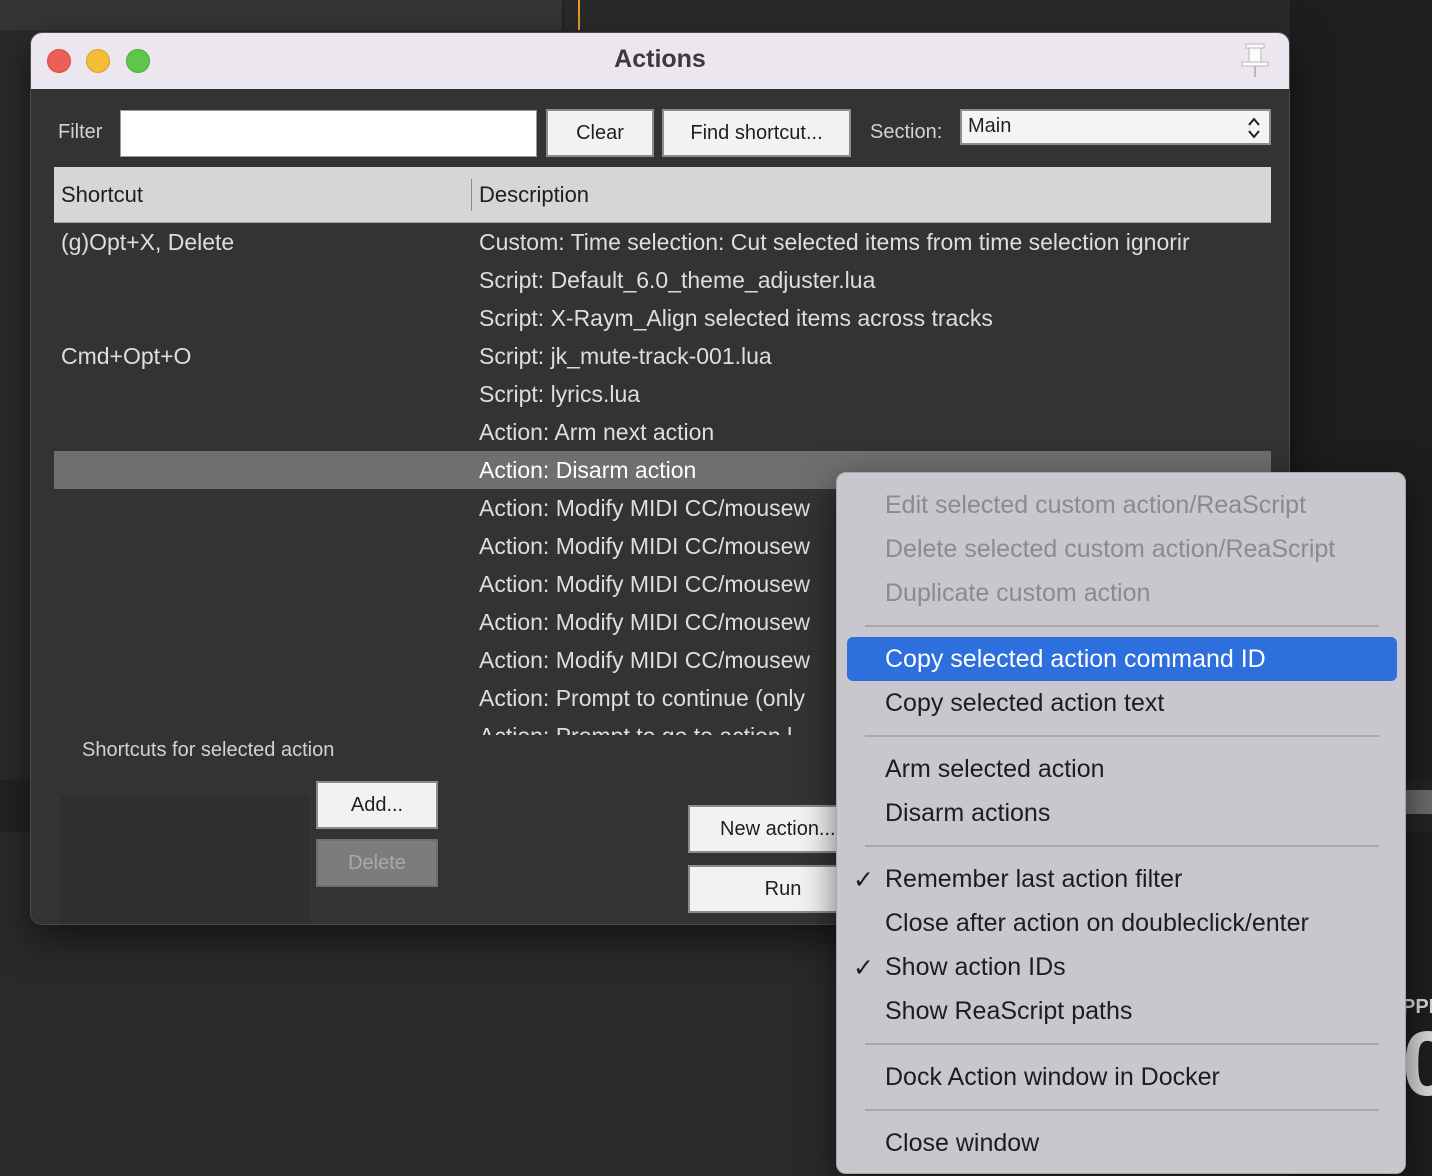 The height and width of the screenshot is (1176, 1432). What do you see at coordinates (1115, 127) in the screenshot?
I see `section-select: Main` at bounding box center [1115, 127].